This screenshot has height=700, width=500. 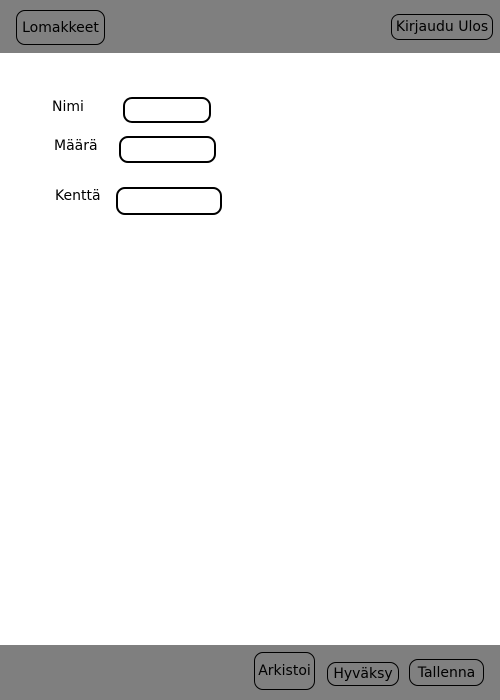 What do you see at coordinates (284, 671) in the screenshot?
I see `archive-button: Arkistoi` at bounding box center [284, 671].